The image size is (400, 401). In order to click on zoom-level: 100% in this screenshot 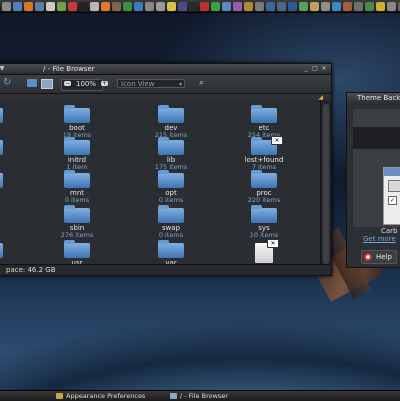, I will do `click(86, 84)`.